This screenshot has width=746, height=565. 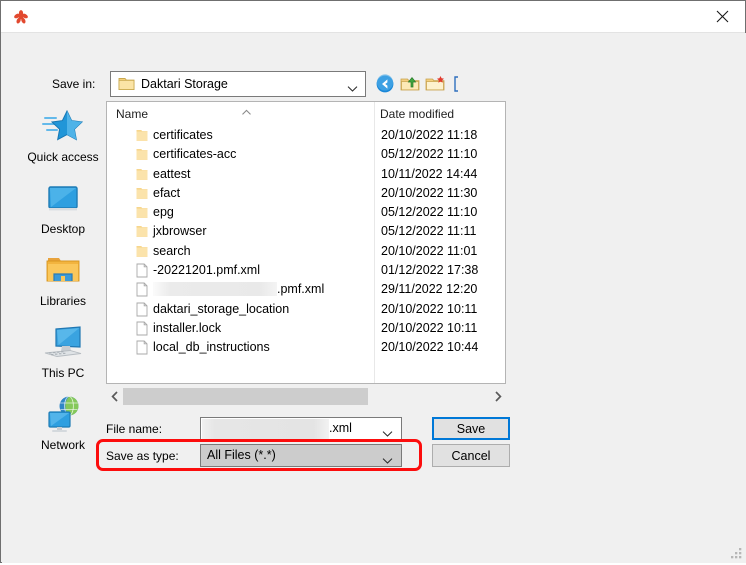 I want to click on save-as-type-combobox: All Files (*.*), so click(x=301, y=455).